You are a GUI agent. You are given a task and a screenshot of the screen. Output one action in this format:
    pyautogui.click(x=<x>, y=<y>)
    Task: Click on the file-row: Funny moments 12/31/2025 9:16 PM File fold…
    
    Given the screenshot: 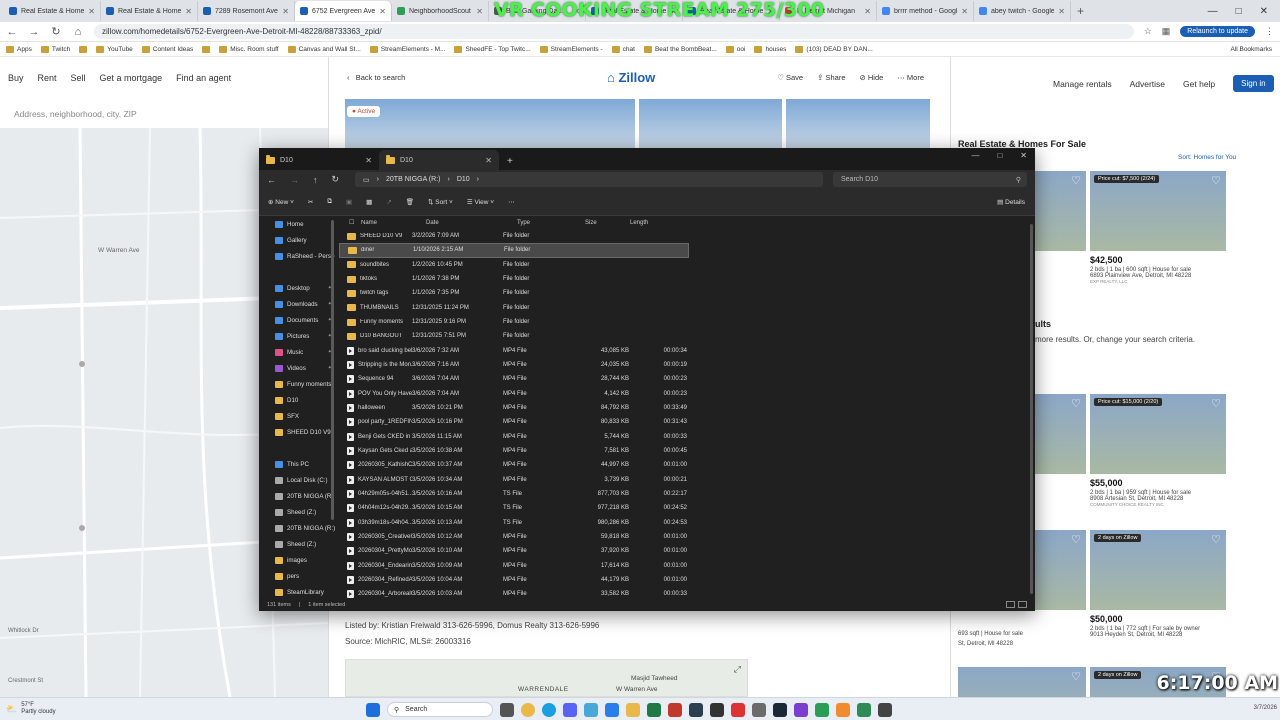 What is the action you would take?
    pyautogui.click(x=687, y=322)
    